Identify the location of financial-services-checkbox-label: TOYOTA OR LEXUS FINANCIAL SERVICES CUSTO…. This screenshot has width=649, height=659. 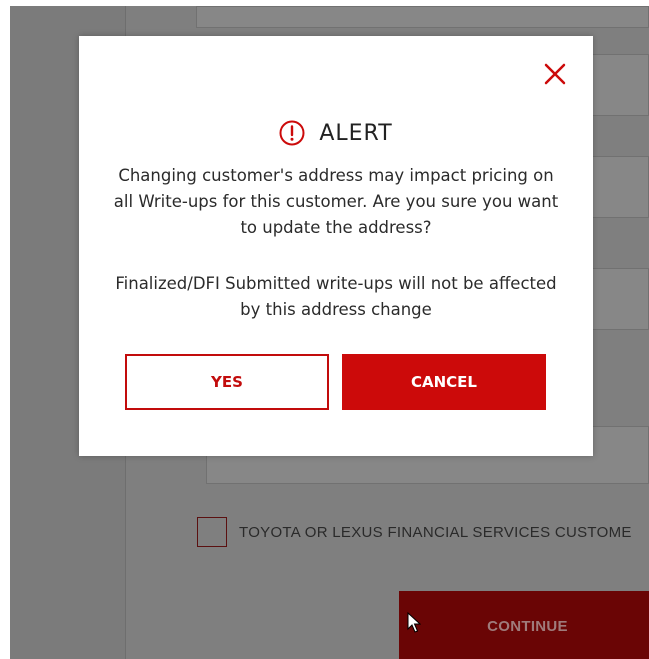
(435, 532).